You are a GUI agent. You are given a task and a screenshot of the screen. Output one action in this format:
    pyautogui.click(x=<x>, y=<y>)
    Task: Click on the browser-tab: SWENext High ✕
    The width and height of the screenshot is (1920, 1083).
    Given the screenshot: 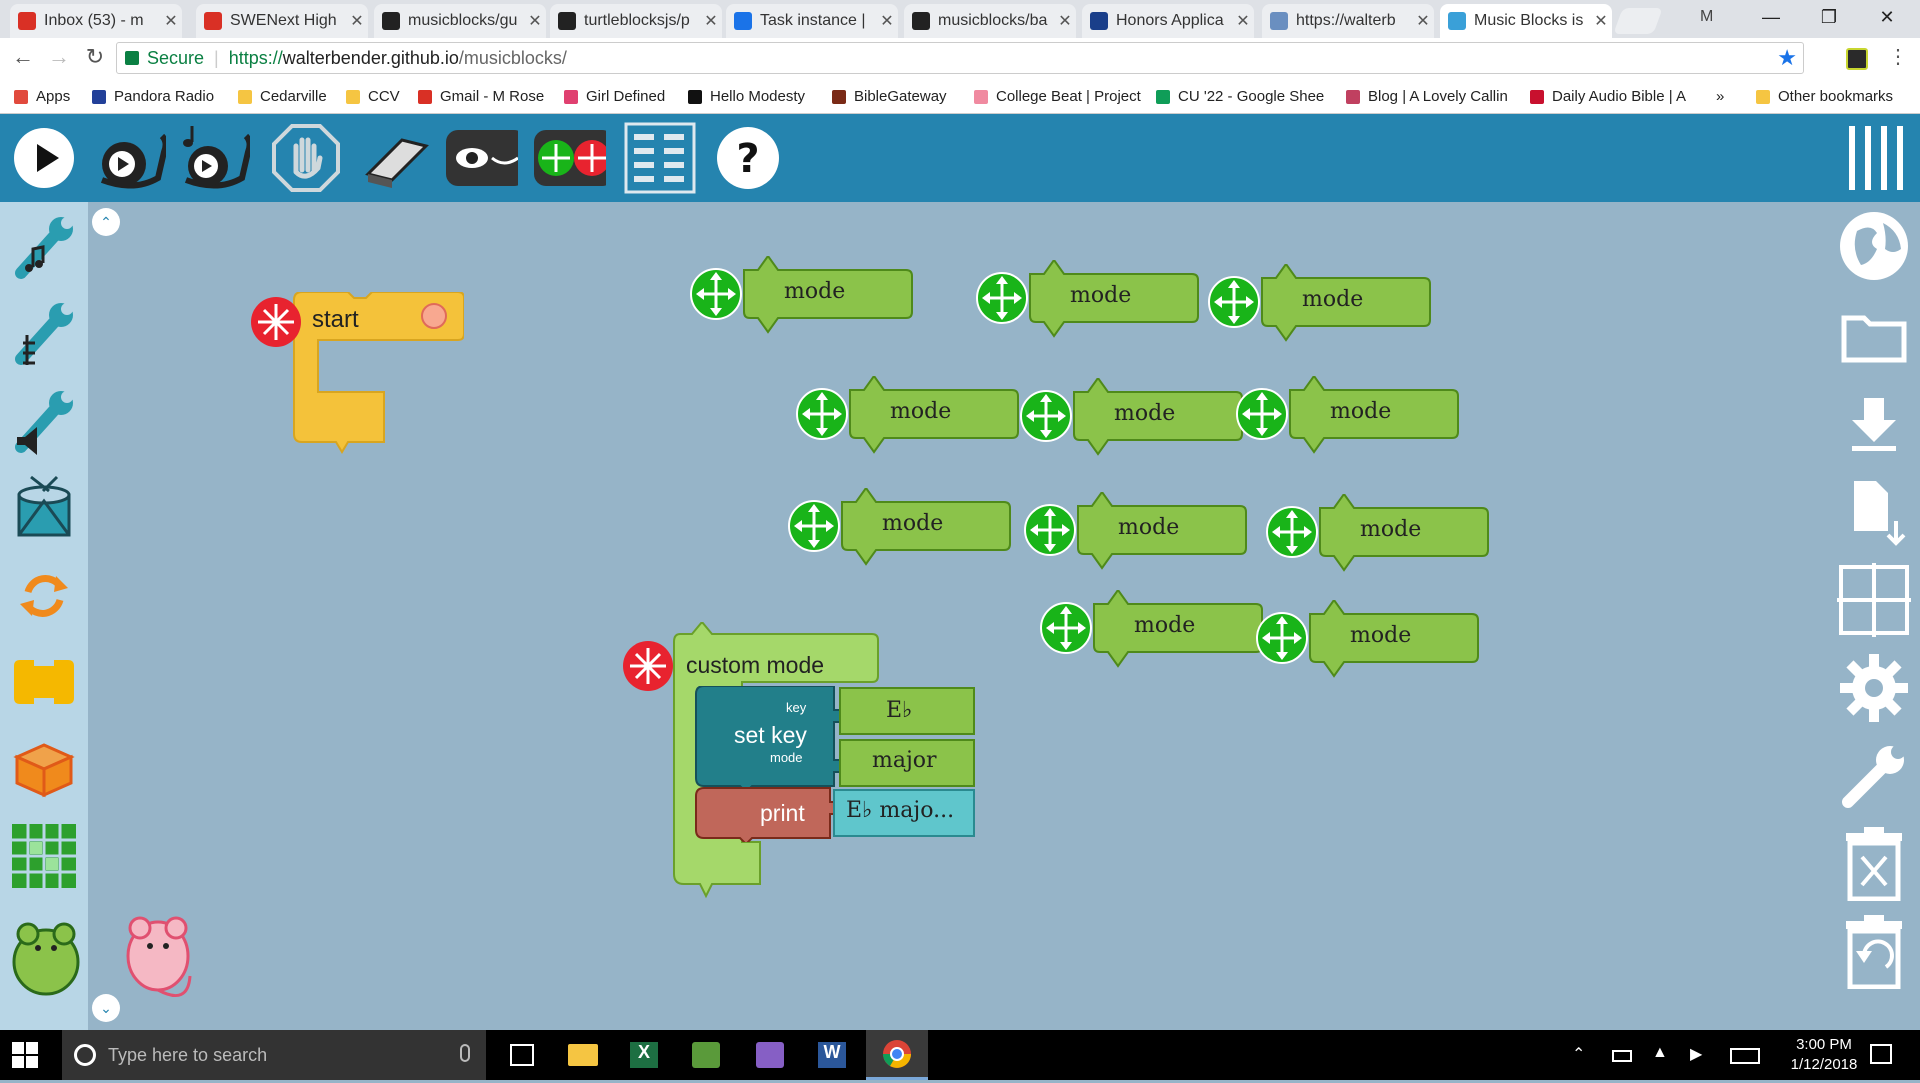 What is the action you would take?
    pyautogui.click(x=282, y=21)
    